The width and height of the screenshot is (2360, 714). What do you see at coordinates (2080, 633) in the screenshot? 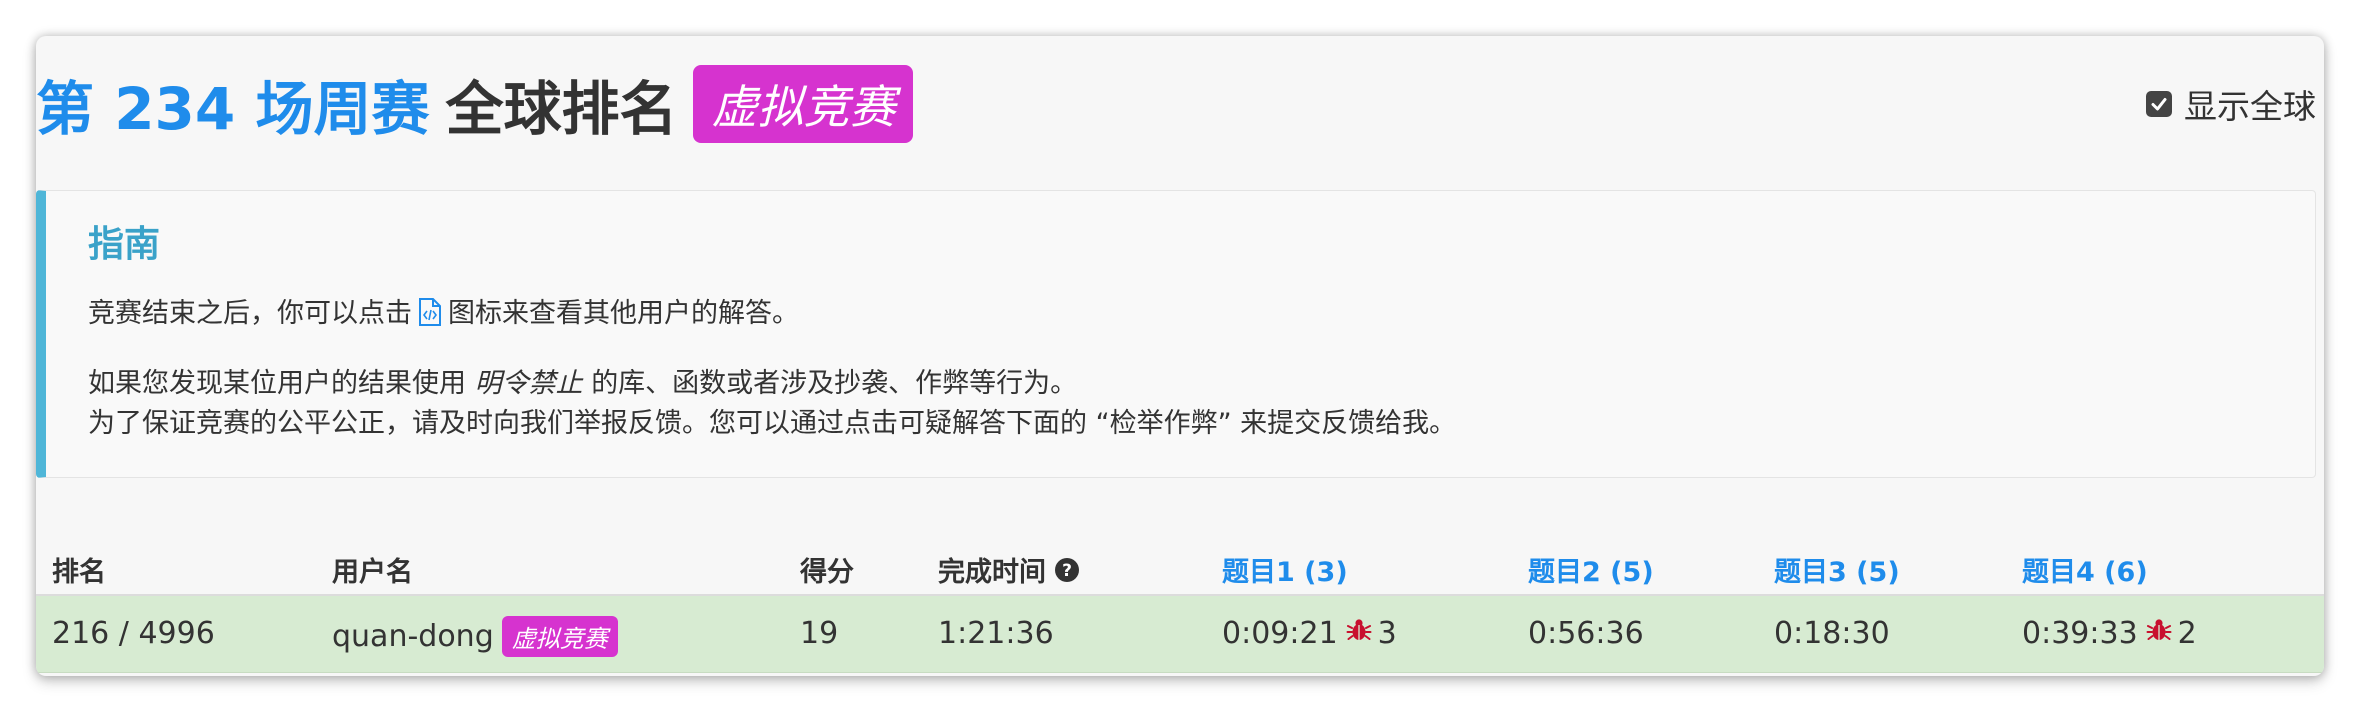
I see `row-q4-time-link: 0:39:33` at bounding box center [2080, 633].